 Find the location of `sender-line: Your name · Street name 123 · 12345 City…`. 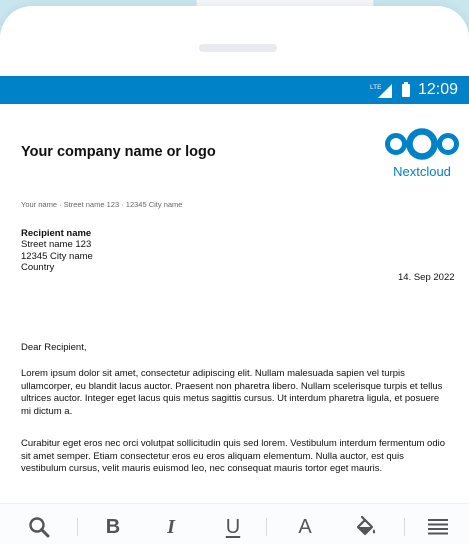

sender-line: Your name · Street name 123 · 12345 City… is located at coordinates (102, 204).